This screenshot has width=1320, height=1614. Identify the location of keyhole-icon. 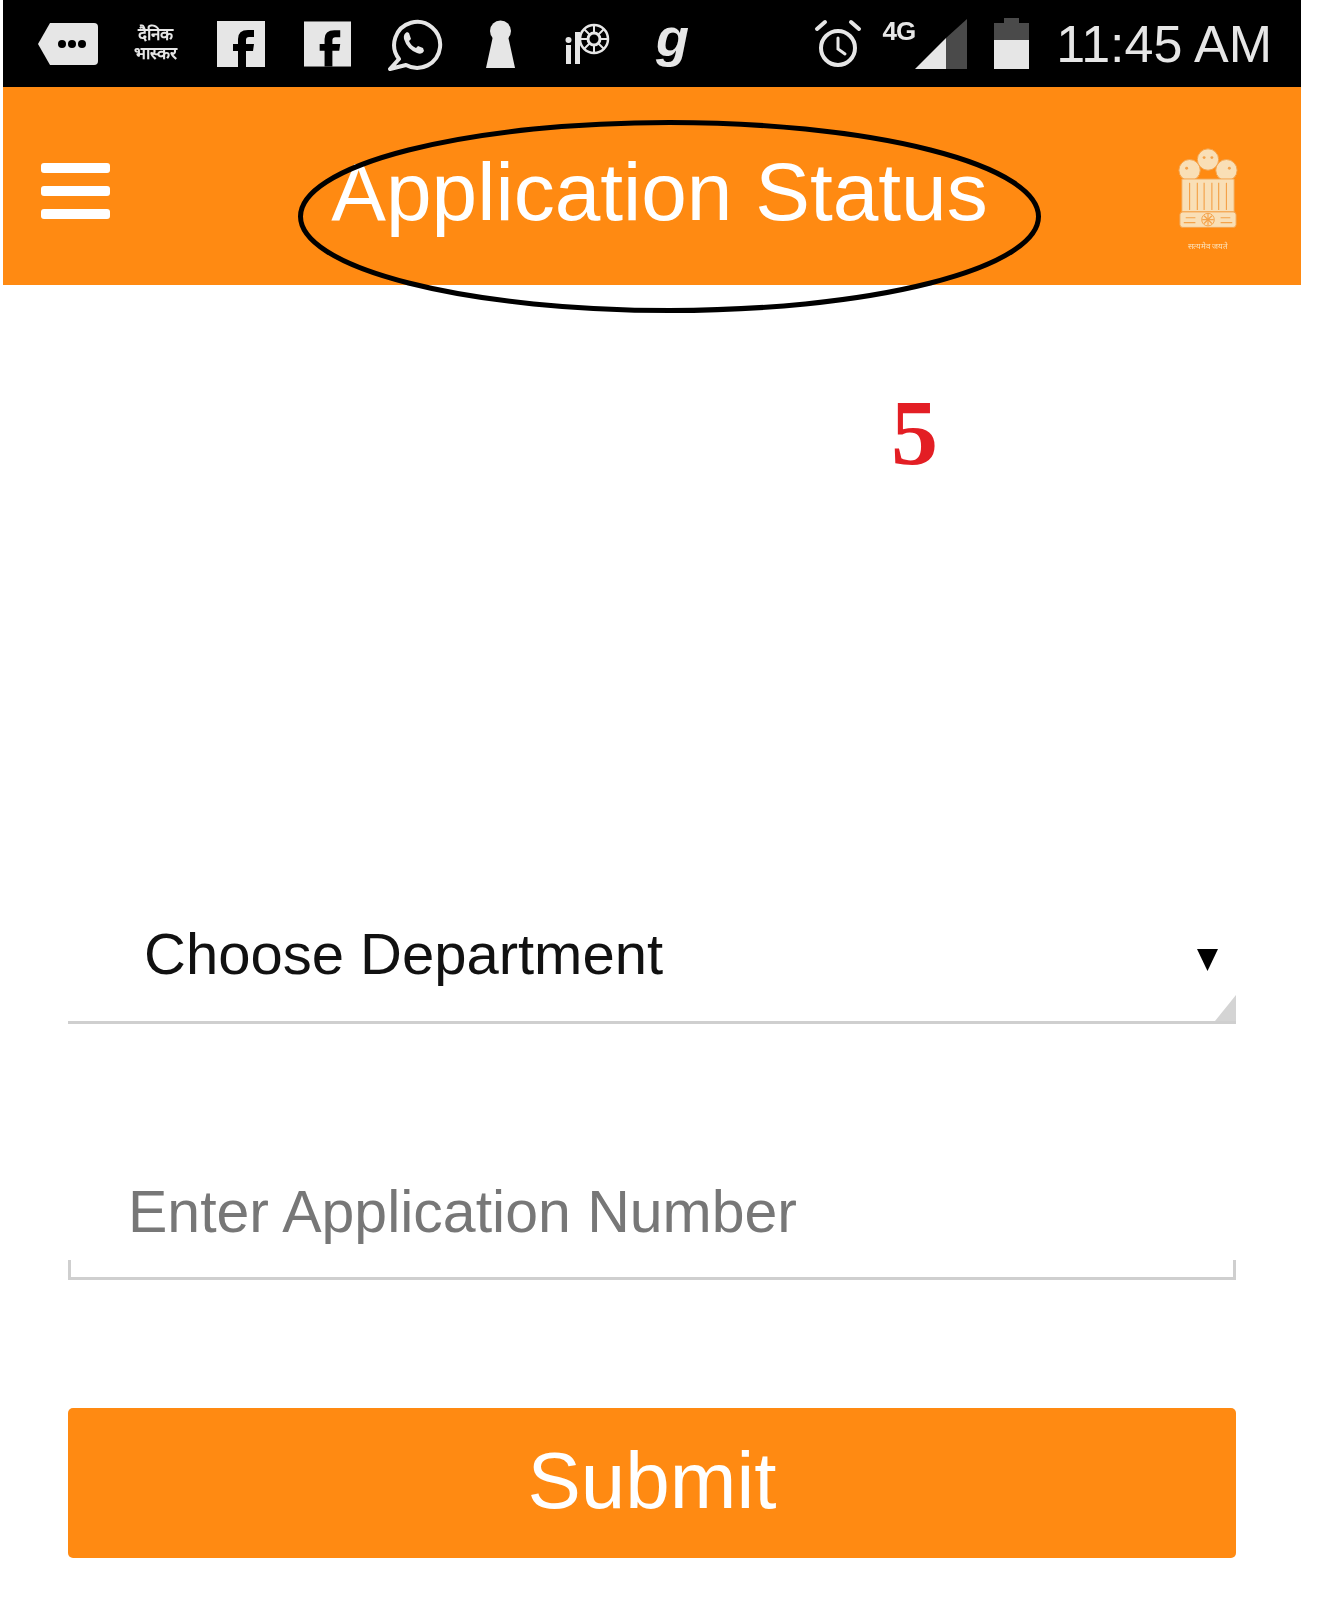
(500, 43).